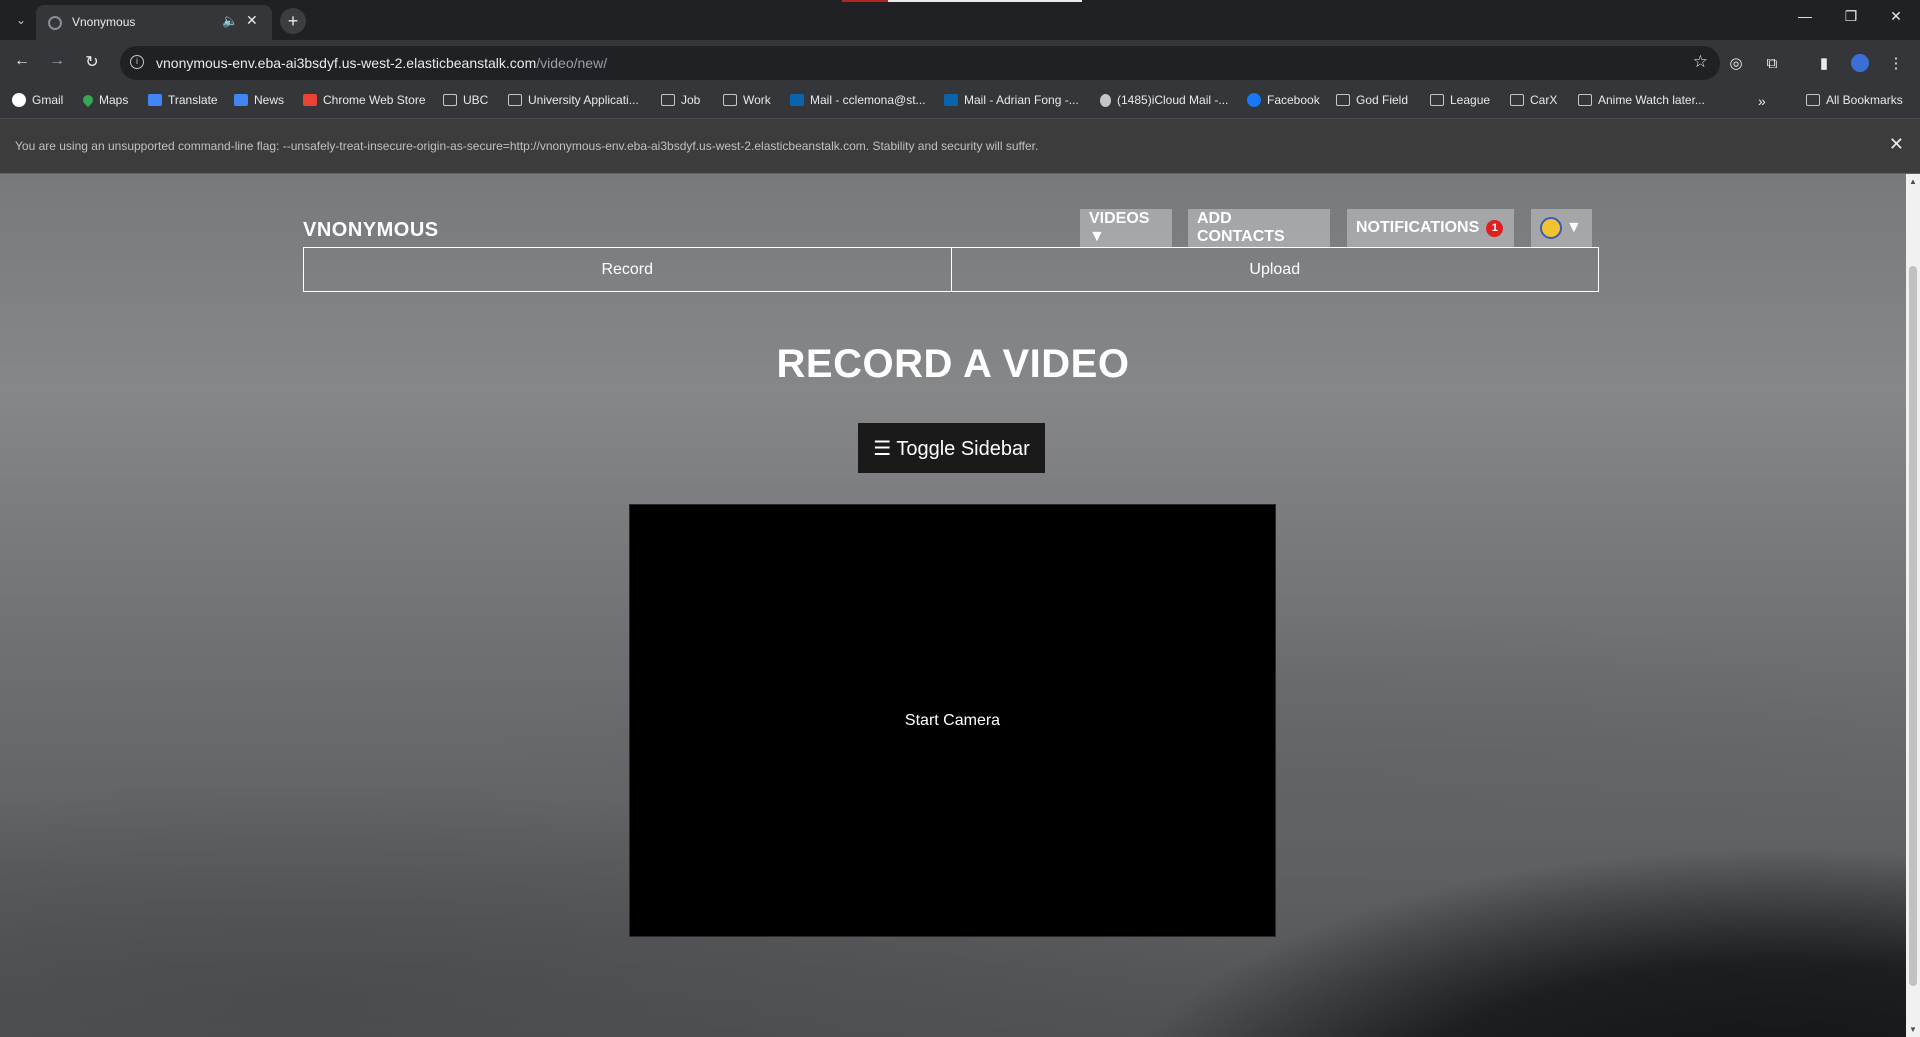  I want to click on bookmarks-overflow-chevron-icon: », so click(1762, 101).